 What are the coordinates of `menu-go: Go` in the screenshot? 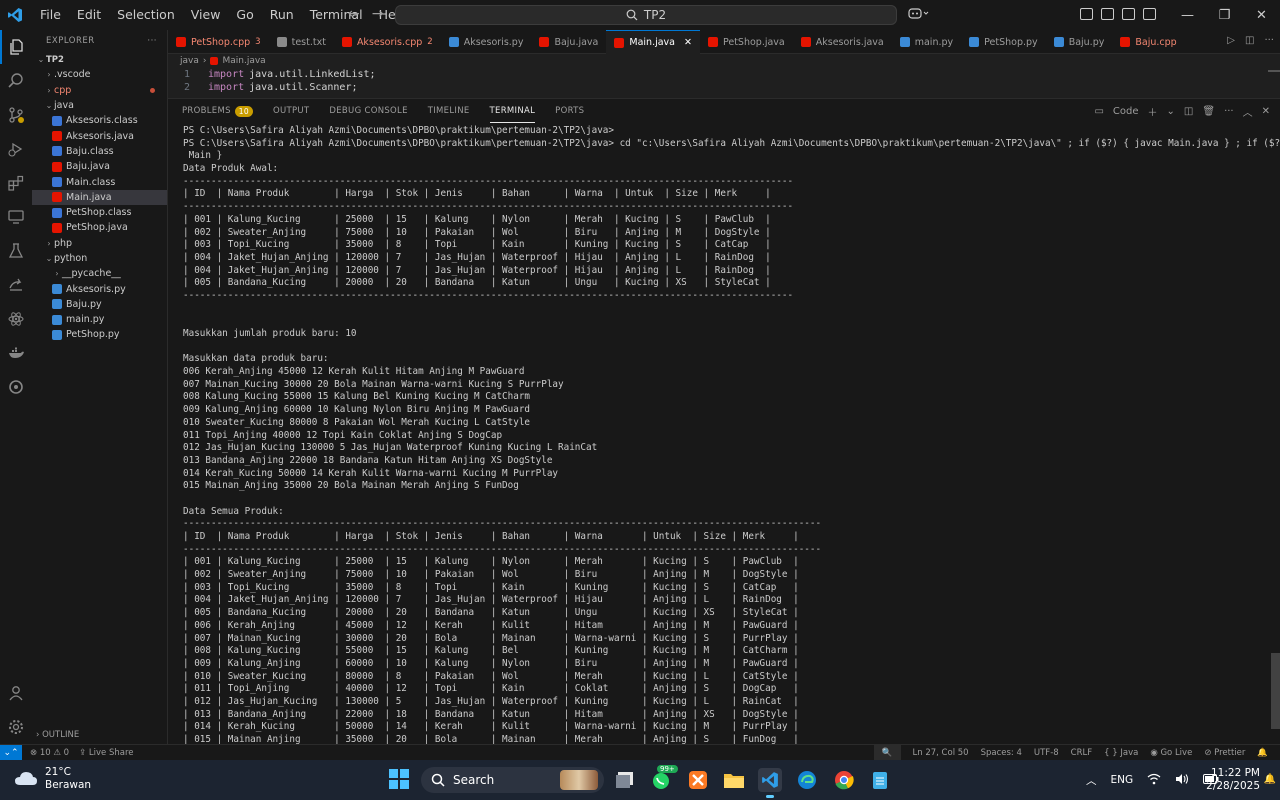 It's located at (244, 15).